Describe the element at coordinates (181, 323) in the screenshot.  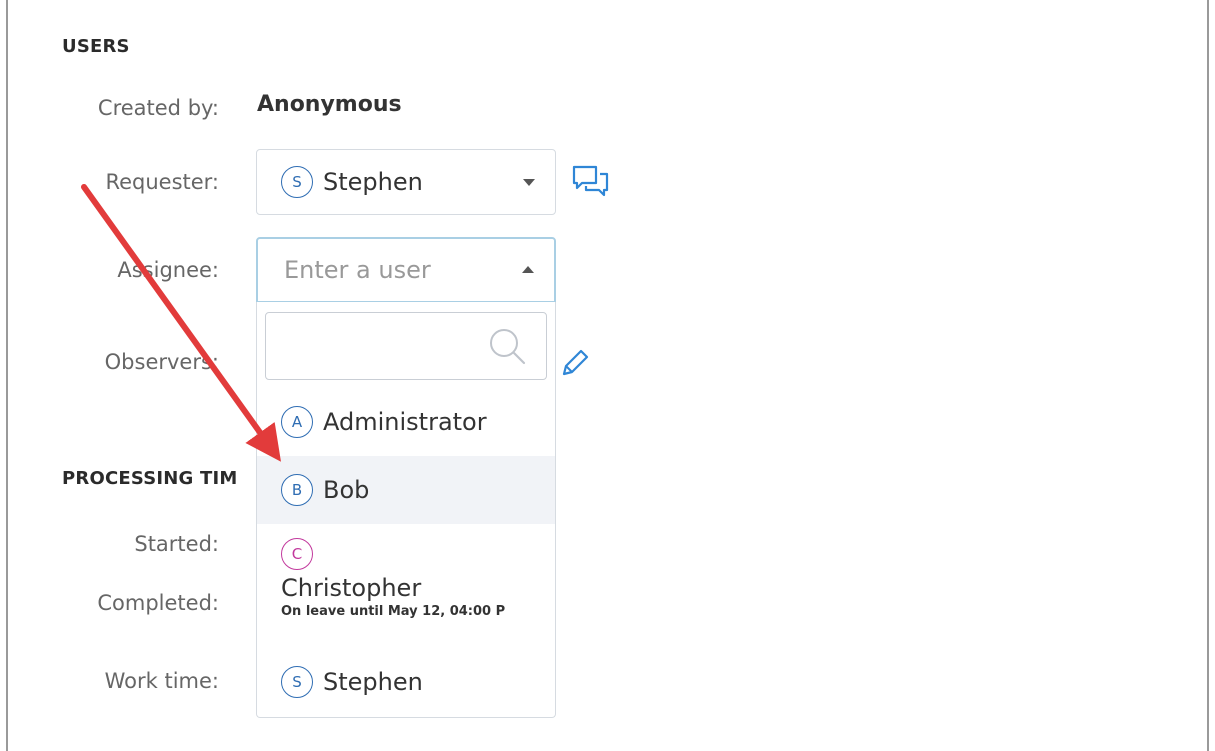
I see `annotation-arrow` at that location.